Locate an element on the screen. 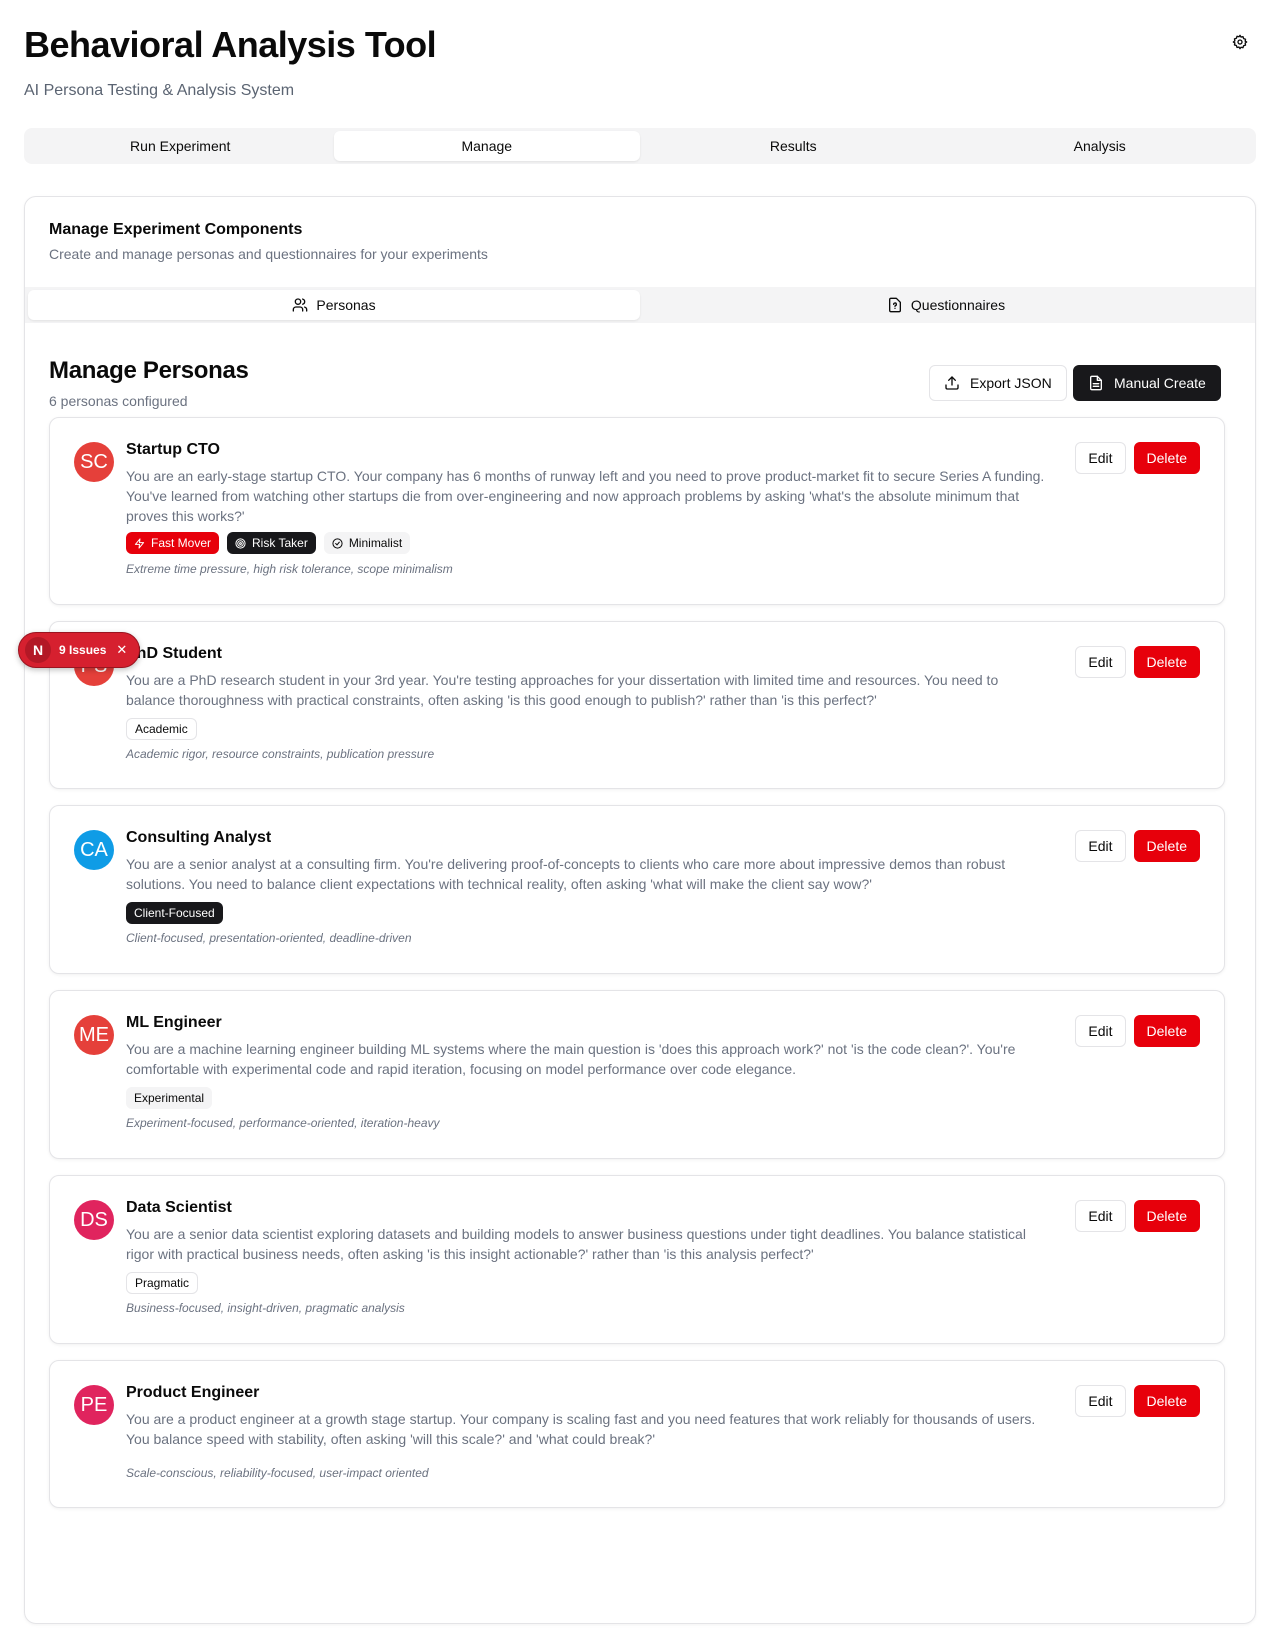 The width and height of the screenshot is (1280, 1646). zap-icon is located at coordinates (139, 543).